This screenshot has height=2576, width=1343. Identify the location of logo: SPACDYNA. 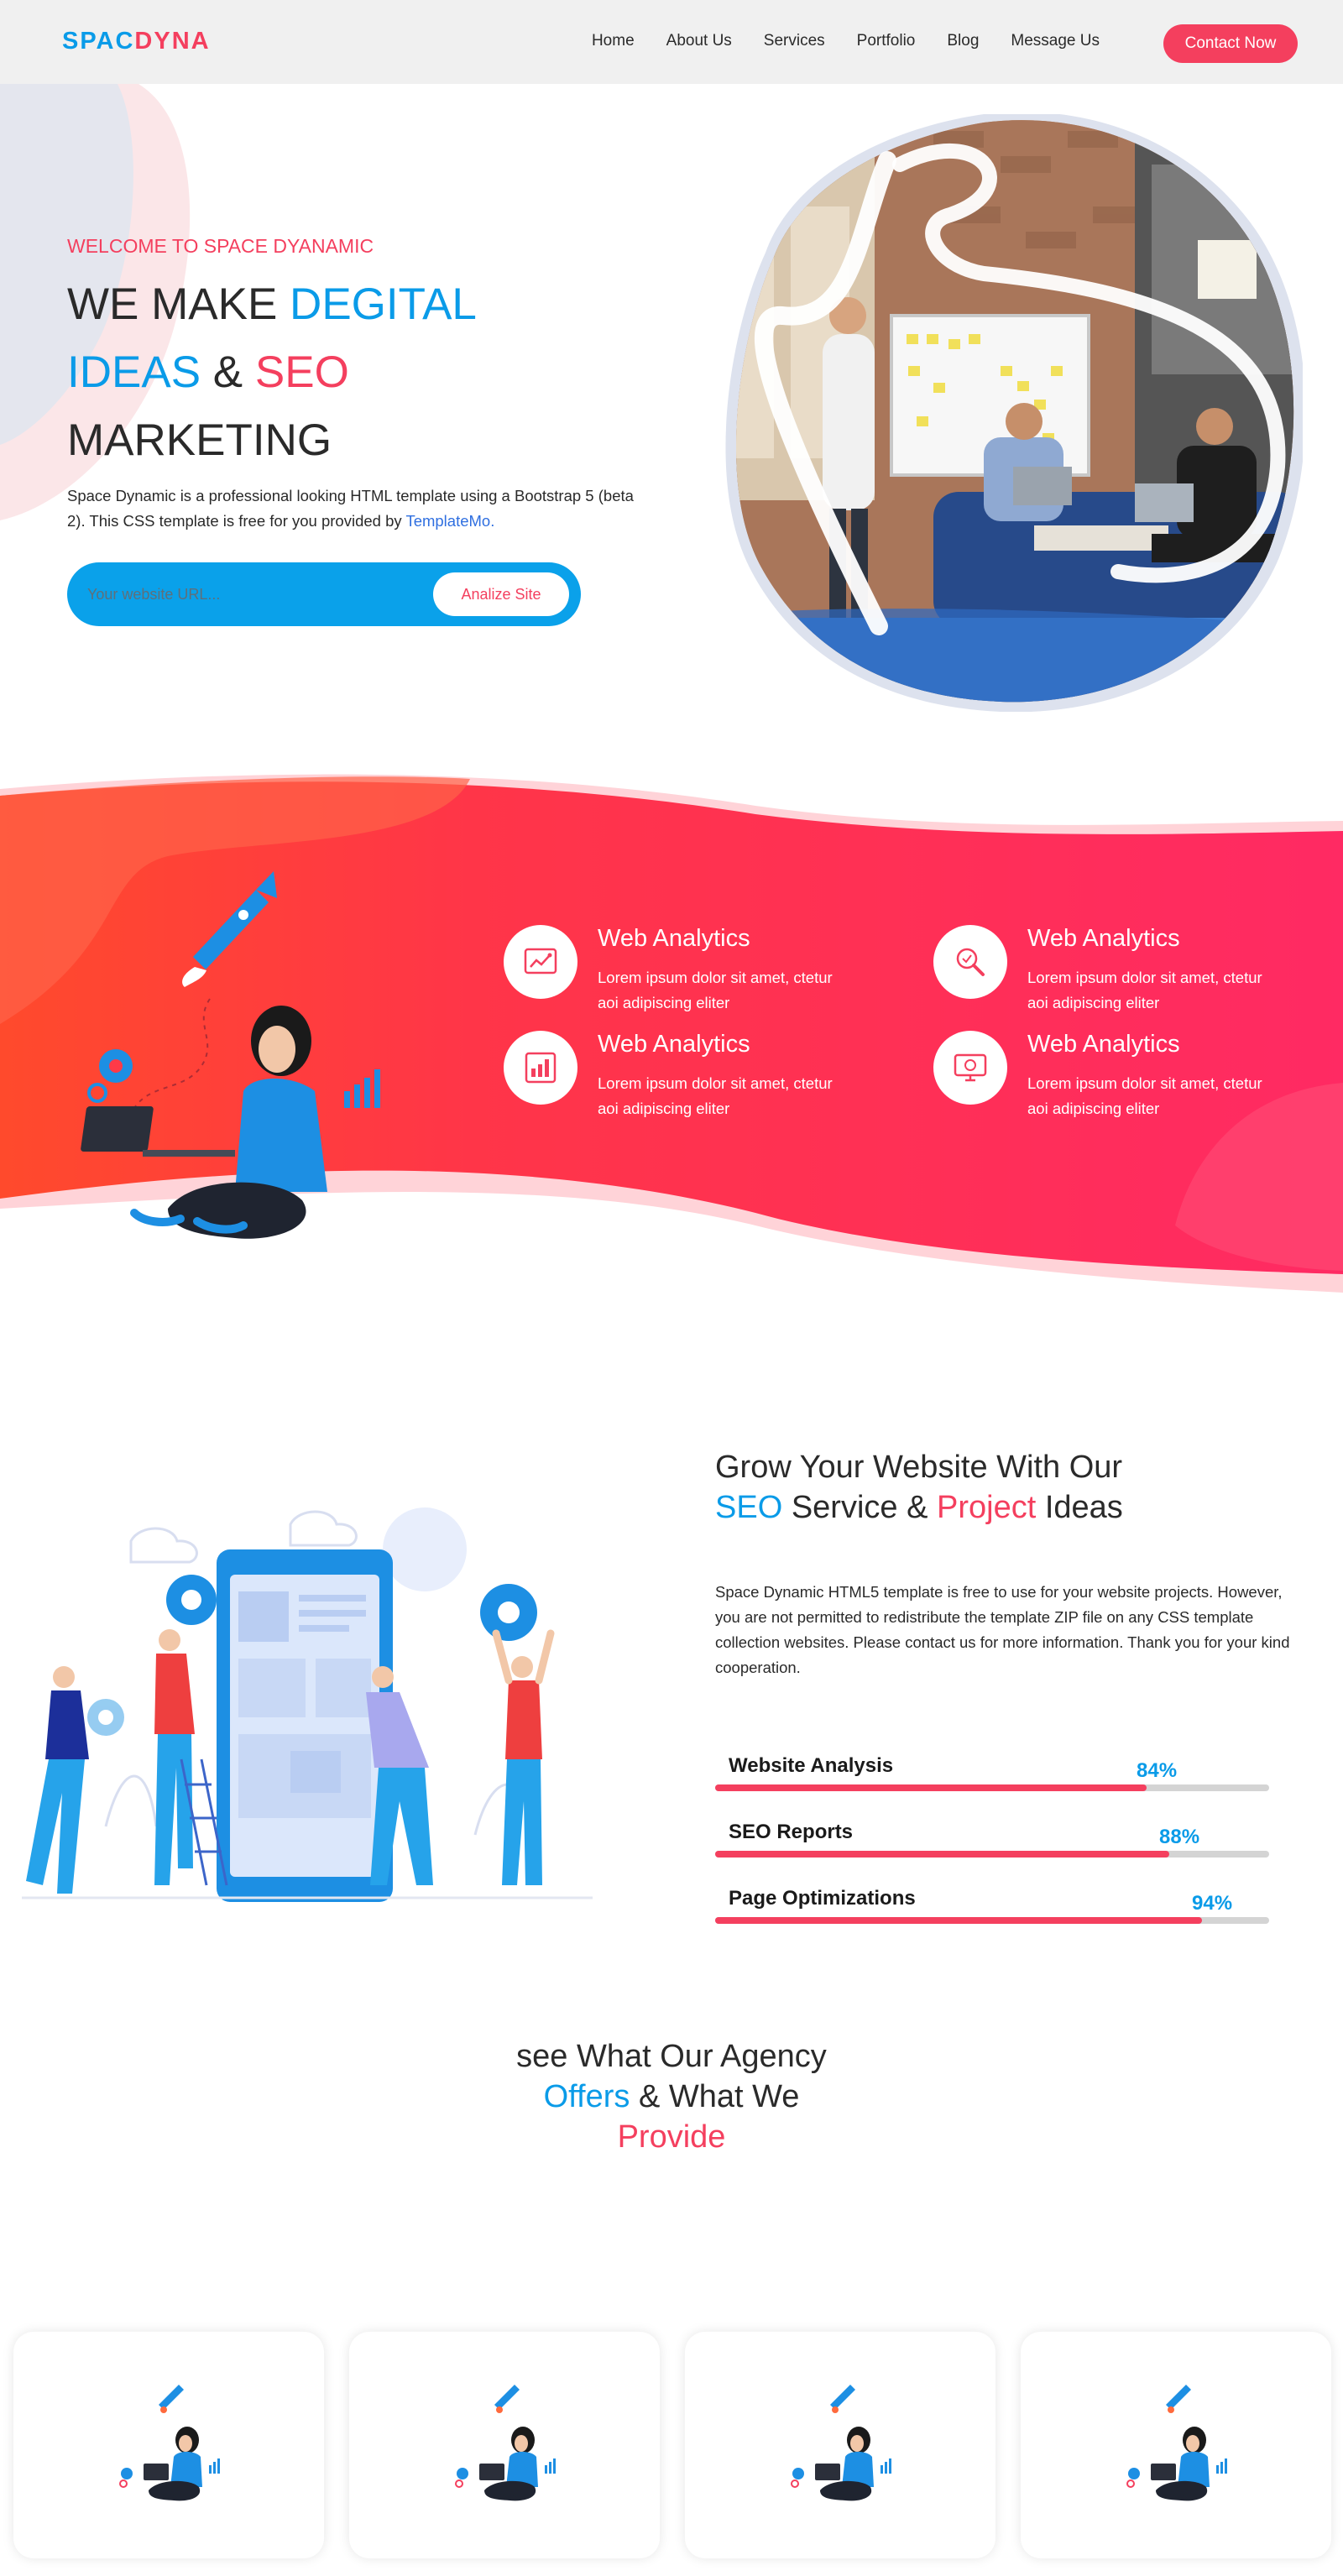
(136, 41).